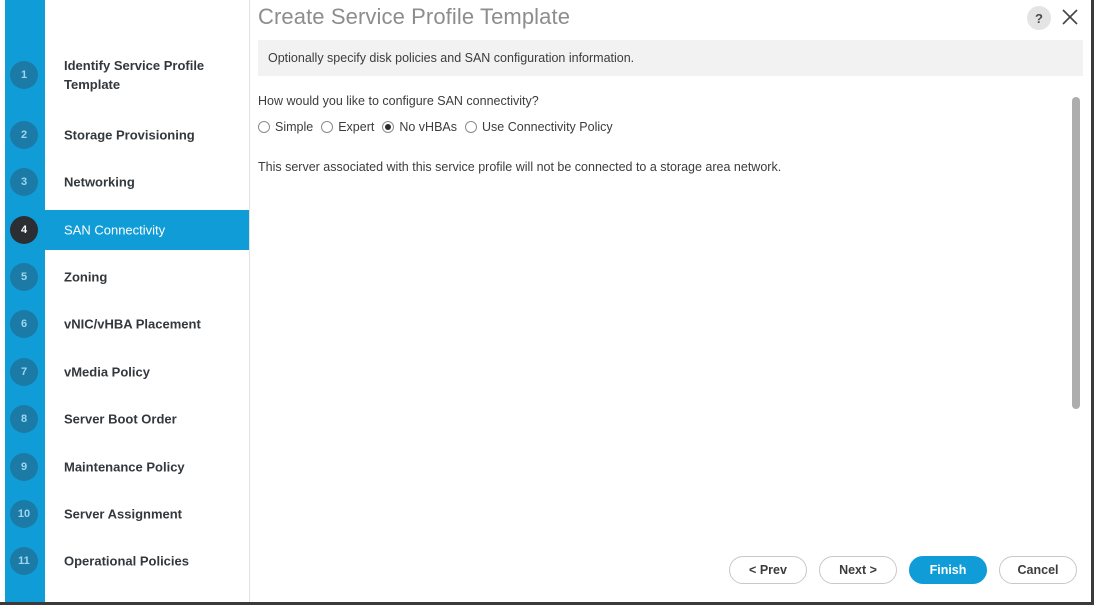  What do you see at coordinates (132, 324) in the screenshot?
I see `sidebar-step-label: vNIC/vHBA Placement` at bounding box center [132, 324].